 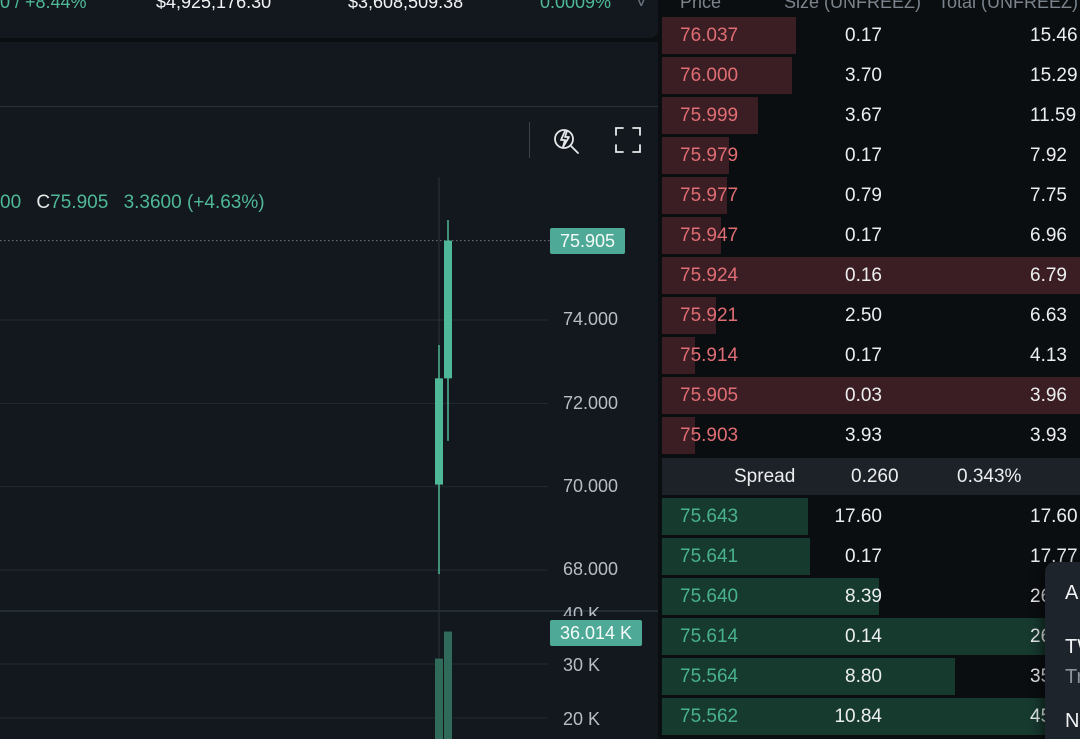 What do you see at coordinates (709, 676) in the screenshot?
I see `bid-price: 75.564` at bounding box center [709, 676].